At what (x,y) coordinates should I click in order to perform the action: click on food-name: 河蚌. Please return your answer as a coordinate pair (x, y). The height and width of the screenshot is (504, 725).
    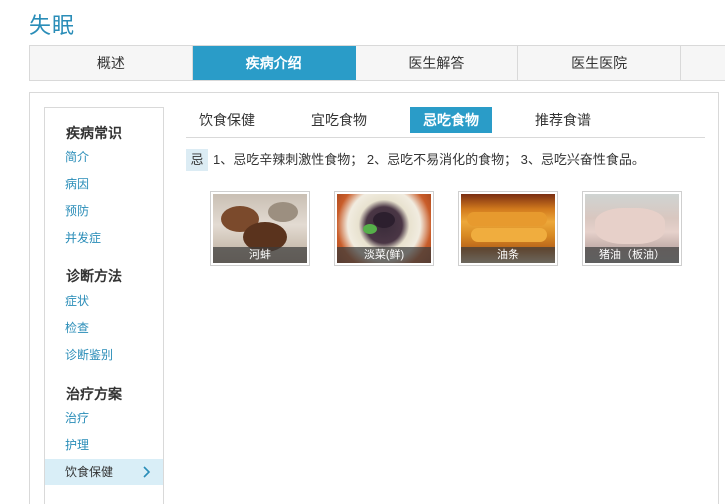
    Looking at the image, I should click on (260, 255).